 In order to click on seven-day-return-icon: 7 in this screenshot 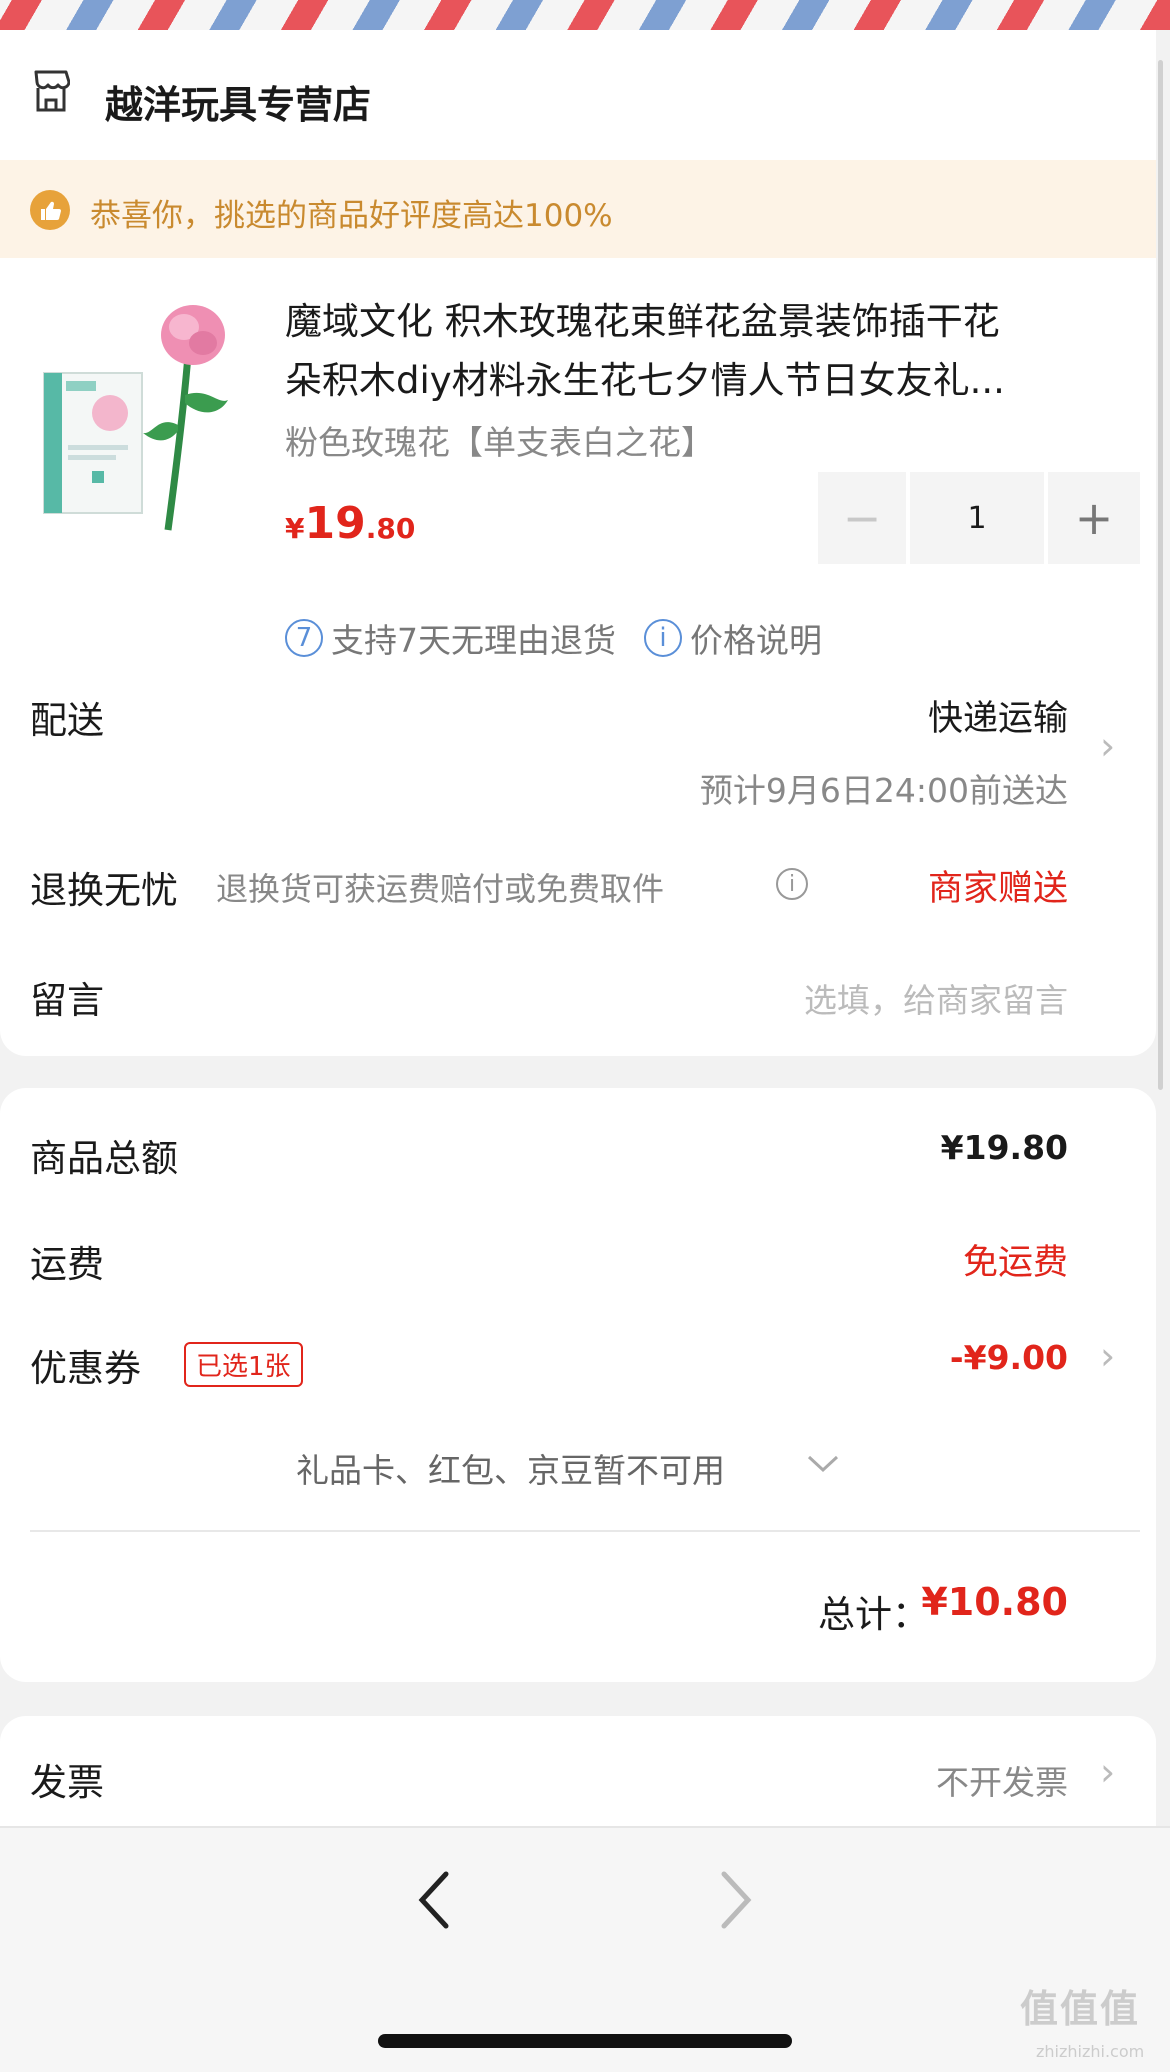, I will do `click(304, 638)`.